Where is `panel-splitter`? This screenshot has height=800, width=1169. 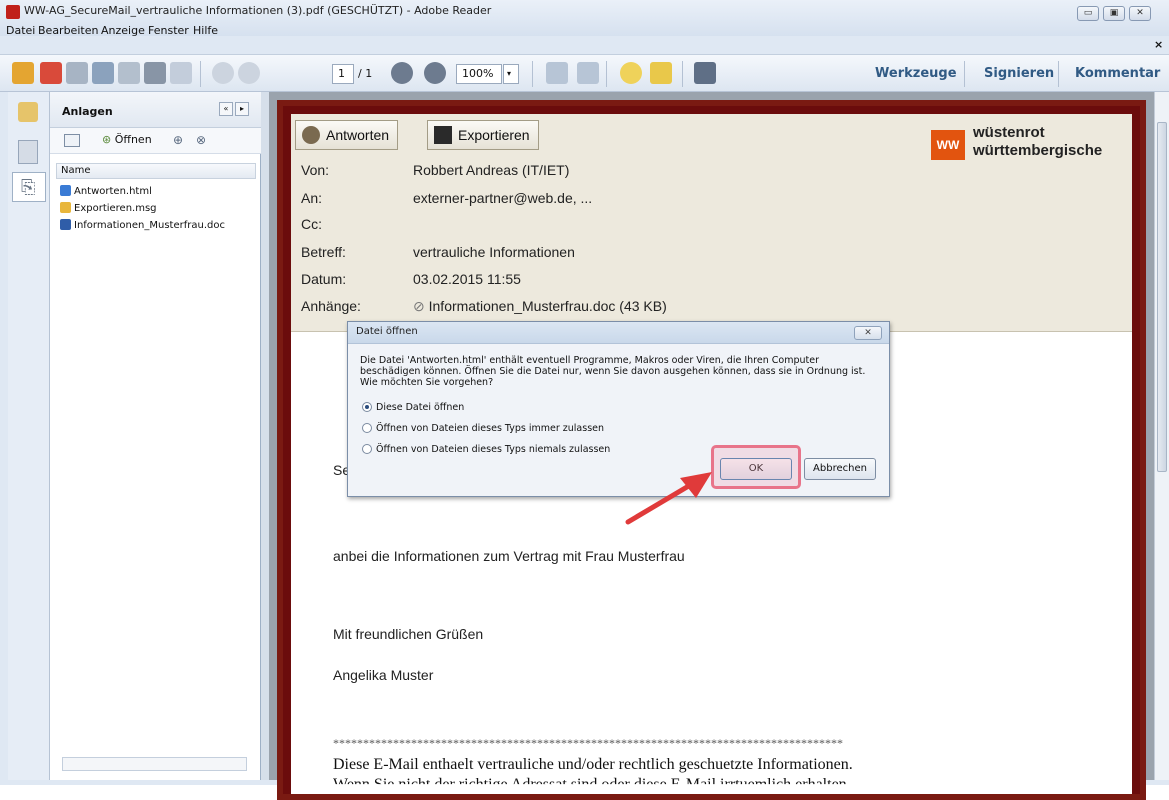
panel-splitter is located at coordinates (265, 436).